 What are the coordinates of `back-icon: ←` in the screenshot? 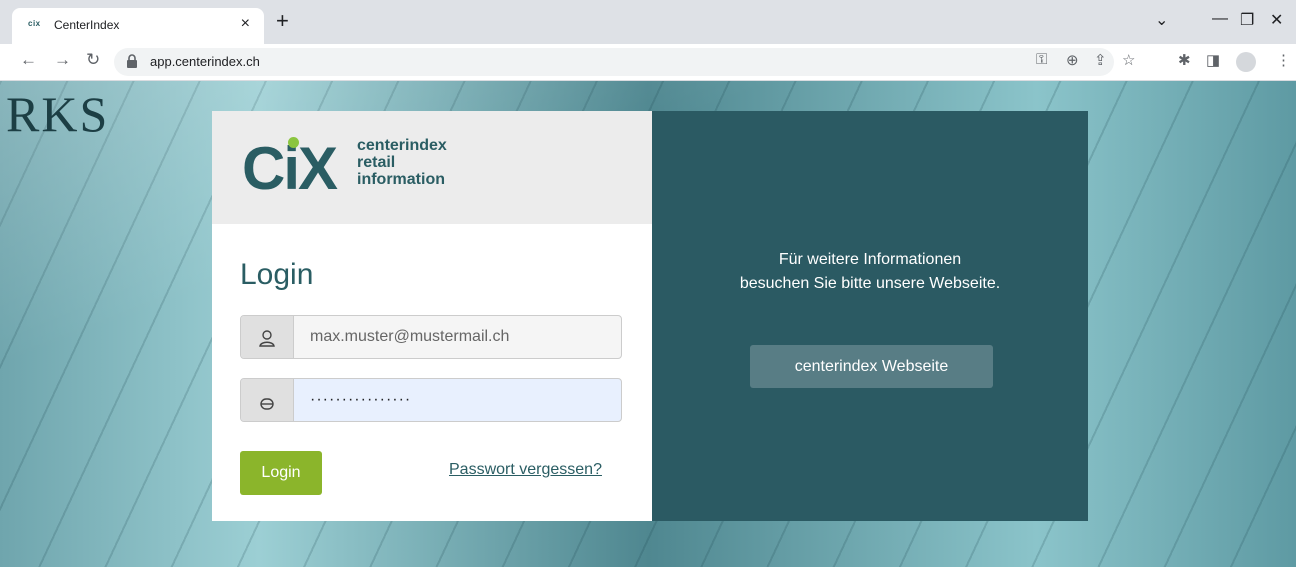 It's located at (28, 60).